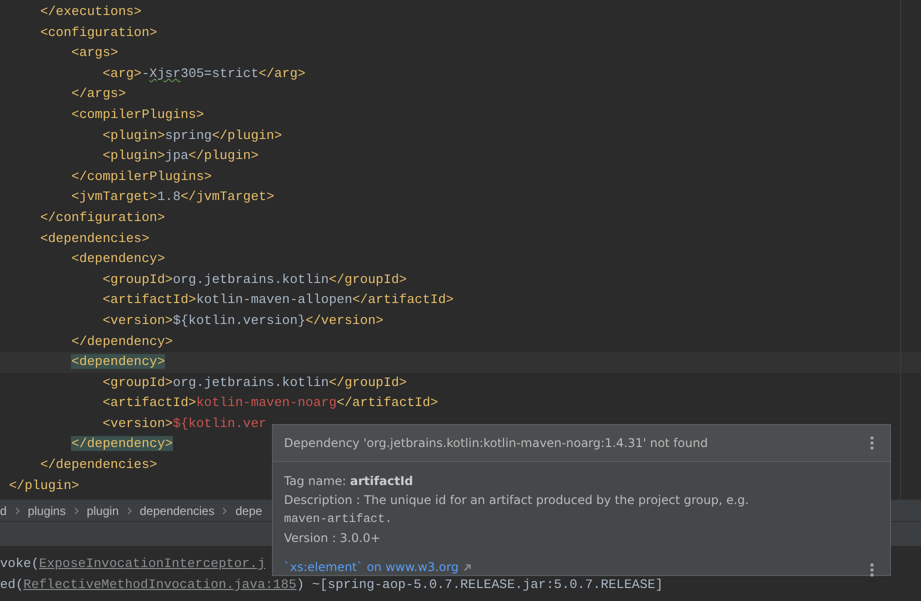 Image resolution: width=921 pixels, height=601 pixels. I want to click on example-text: maven-artifact., so click(339, 519).